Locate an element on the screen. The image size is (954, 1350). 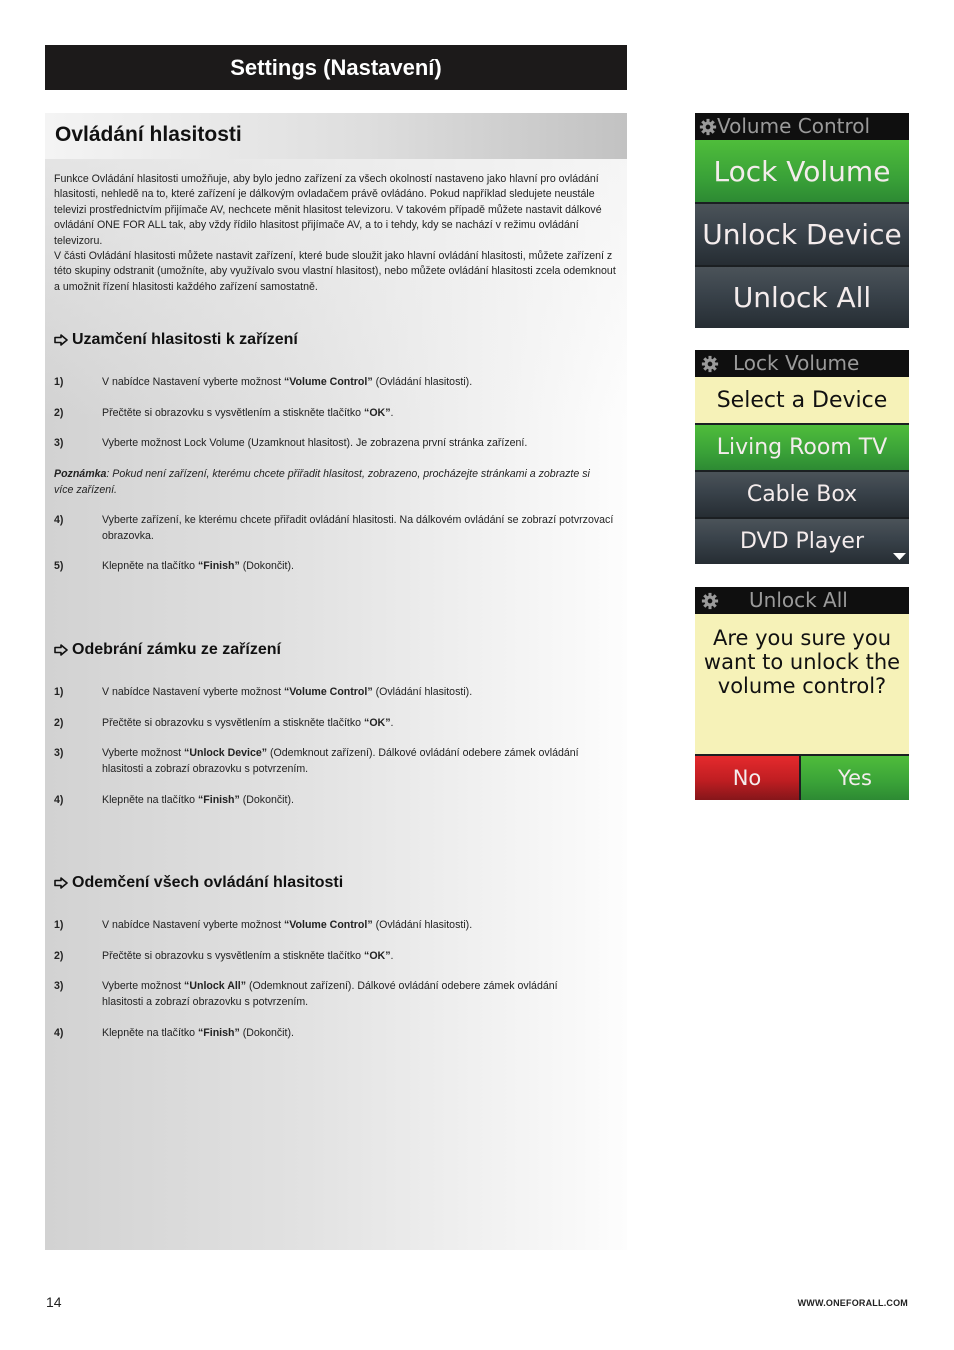
lock-volume-button: Lock Volume is located at coordinates (802, 171).